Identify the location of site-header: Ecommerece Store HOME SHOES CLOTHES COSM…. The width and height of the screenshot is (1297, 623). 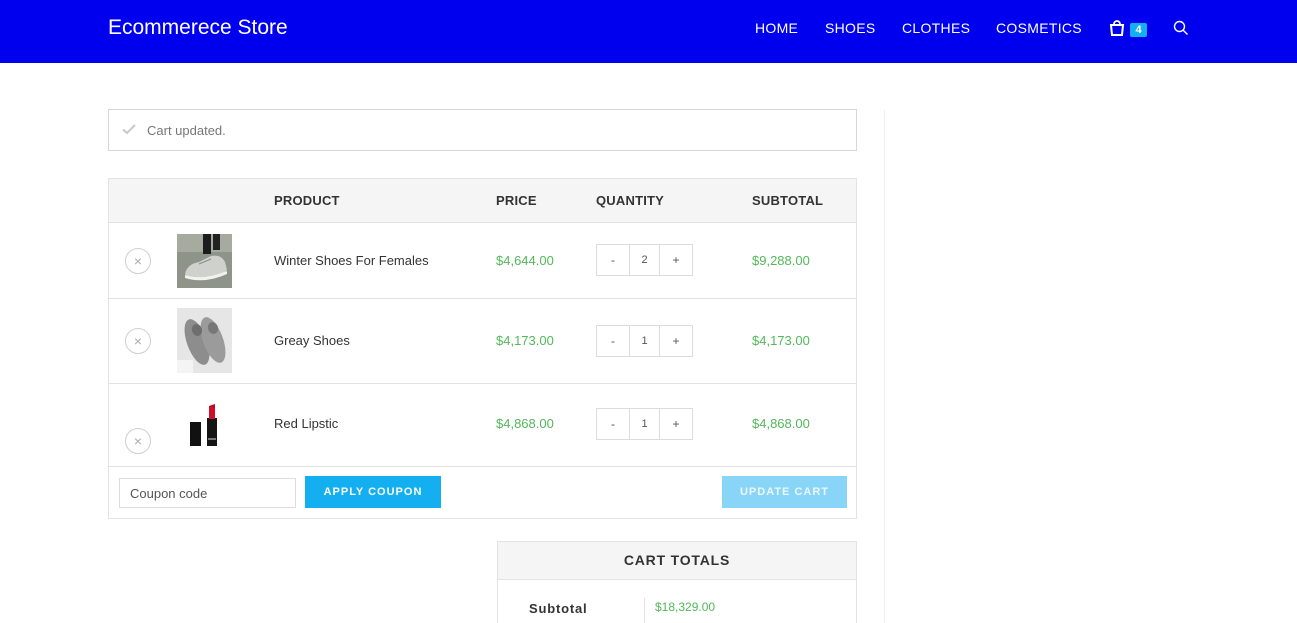
(648, 31).